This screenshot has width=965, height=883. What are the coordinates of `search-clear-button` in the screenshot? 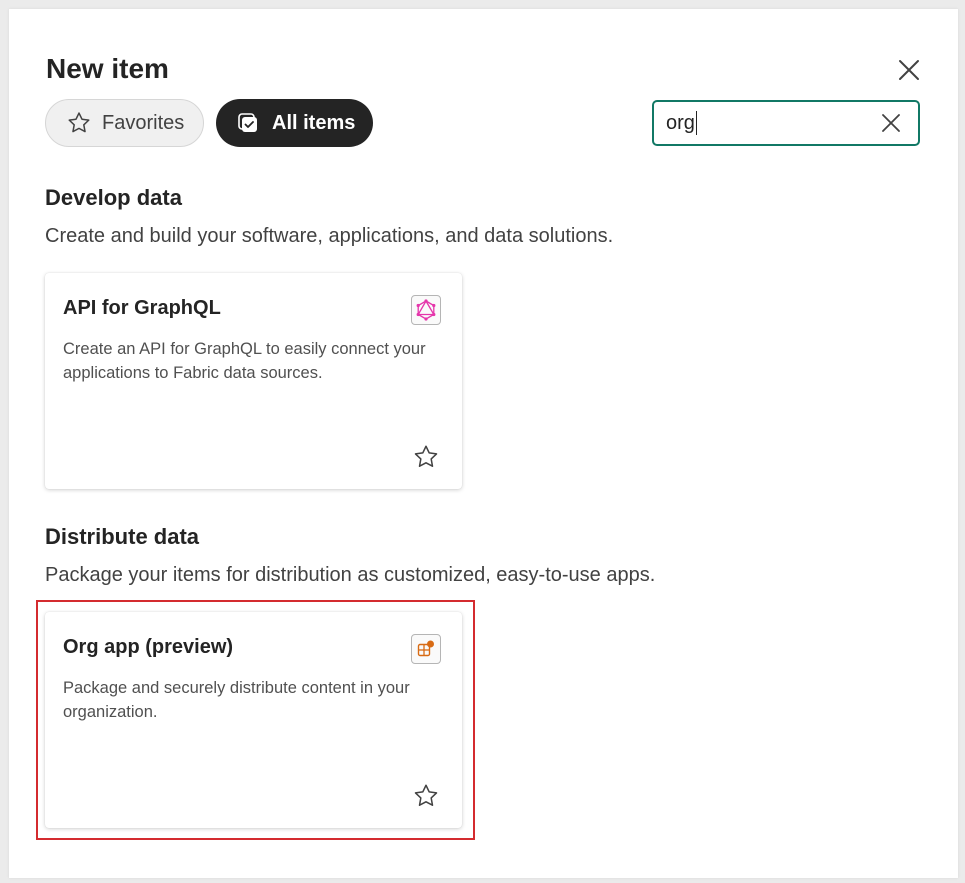 It's located at (891, 123).